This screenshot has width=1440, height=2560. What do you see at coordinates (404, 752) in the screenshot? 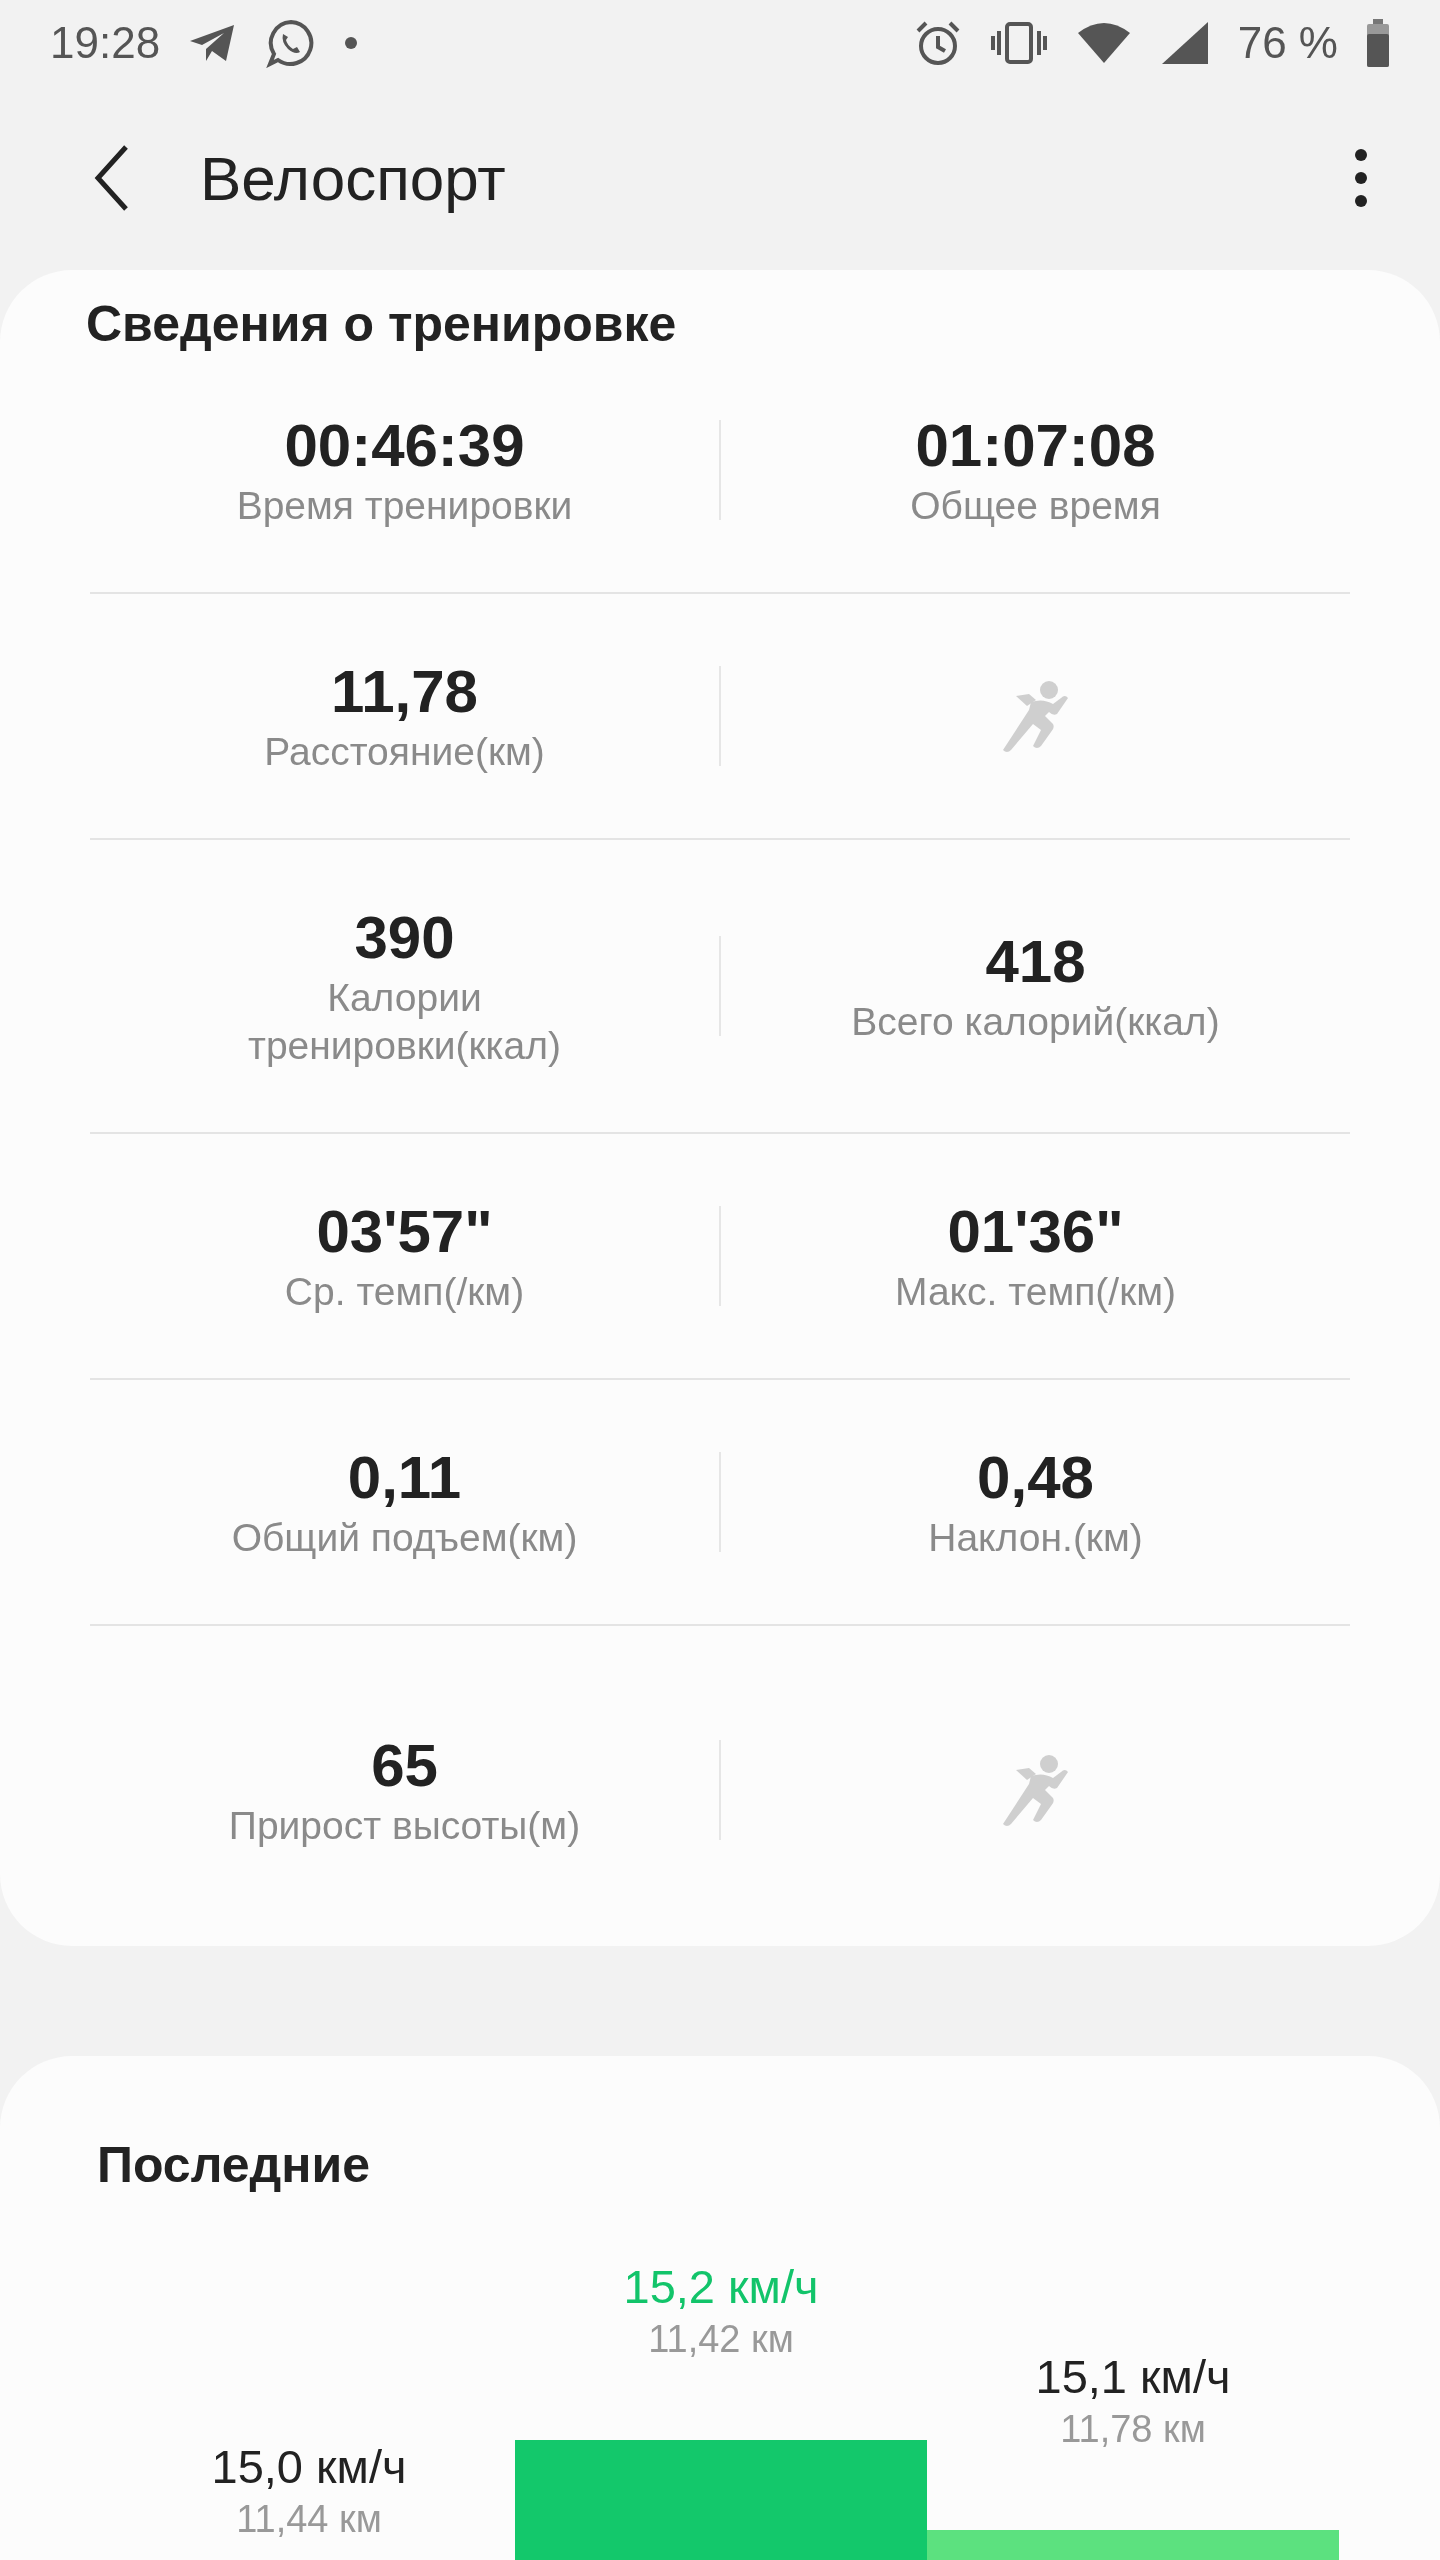
I see `metric-label: Расстояние(км)` at bounding box center [404, 752].